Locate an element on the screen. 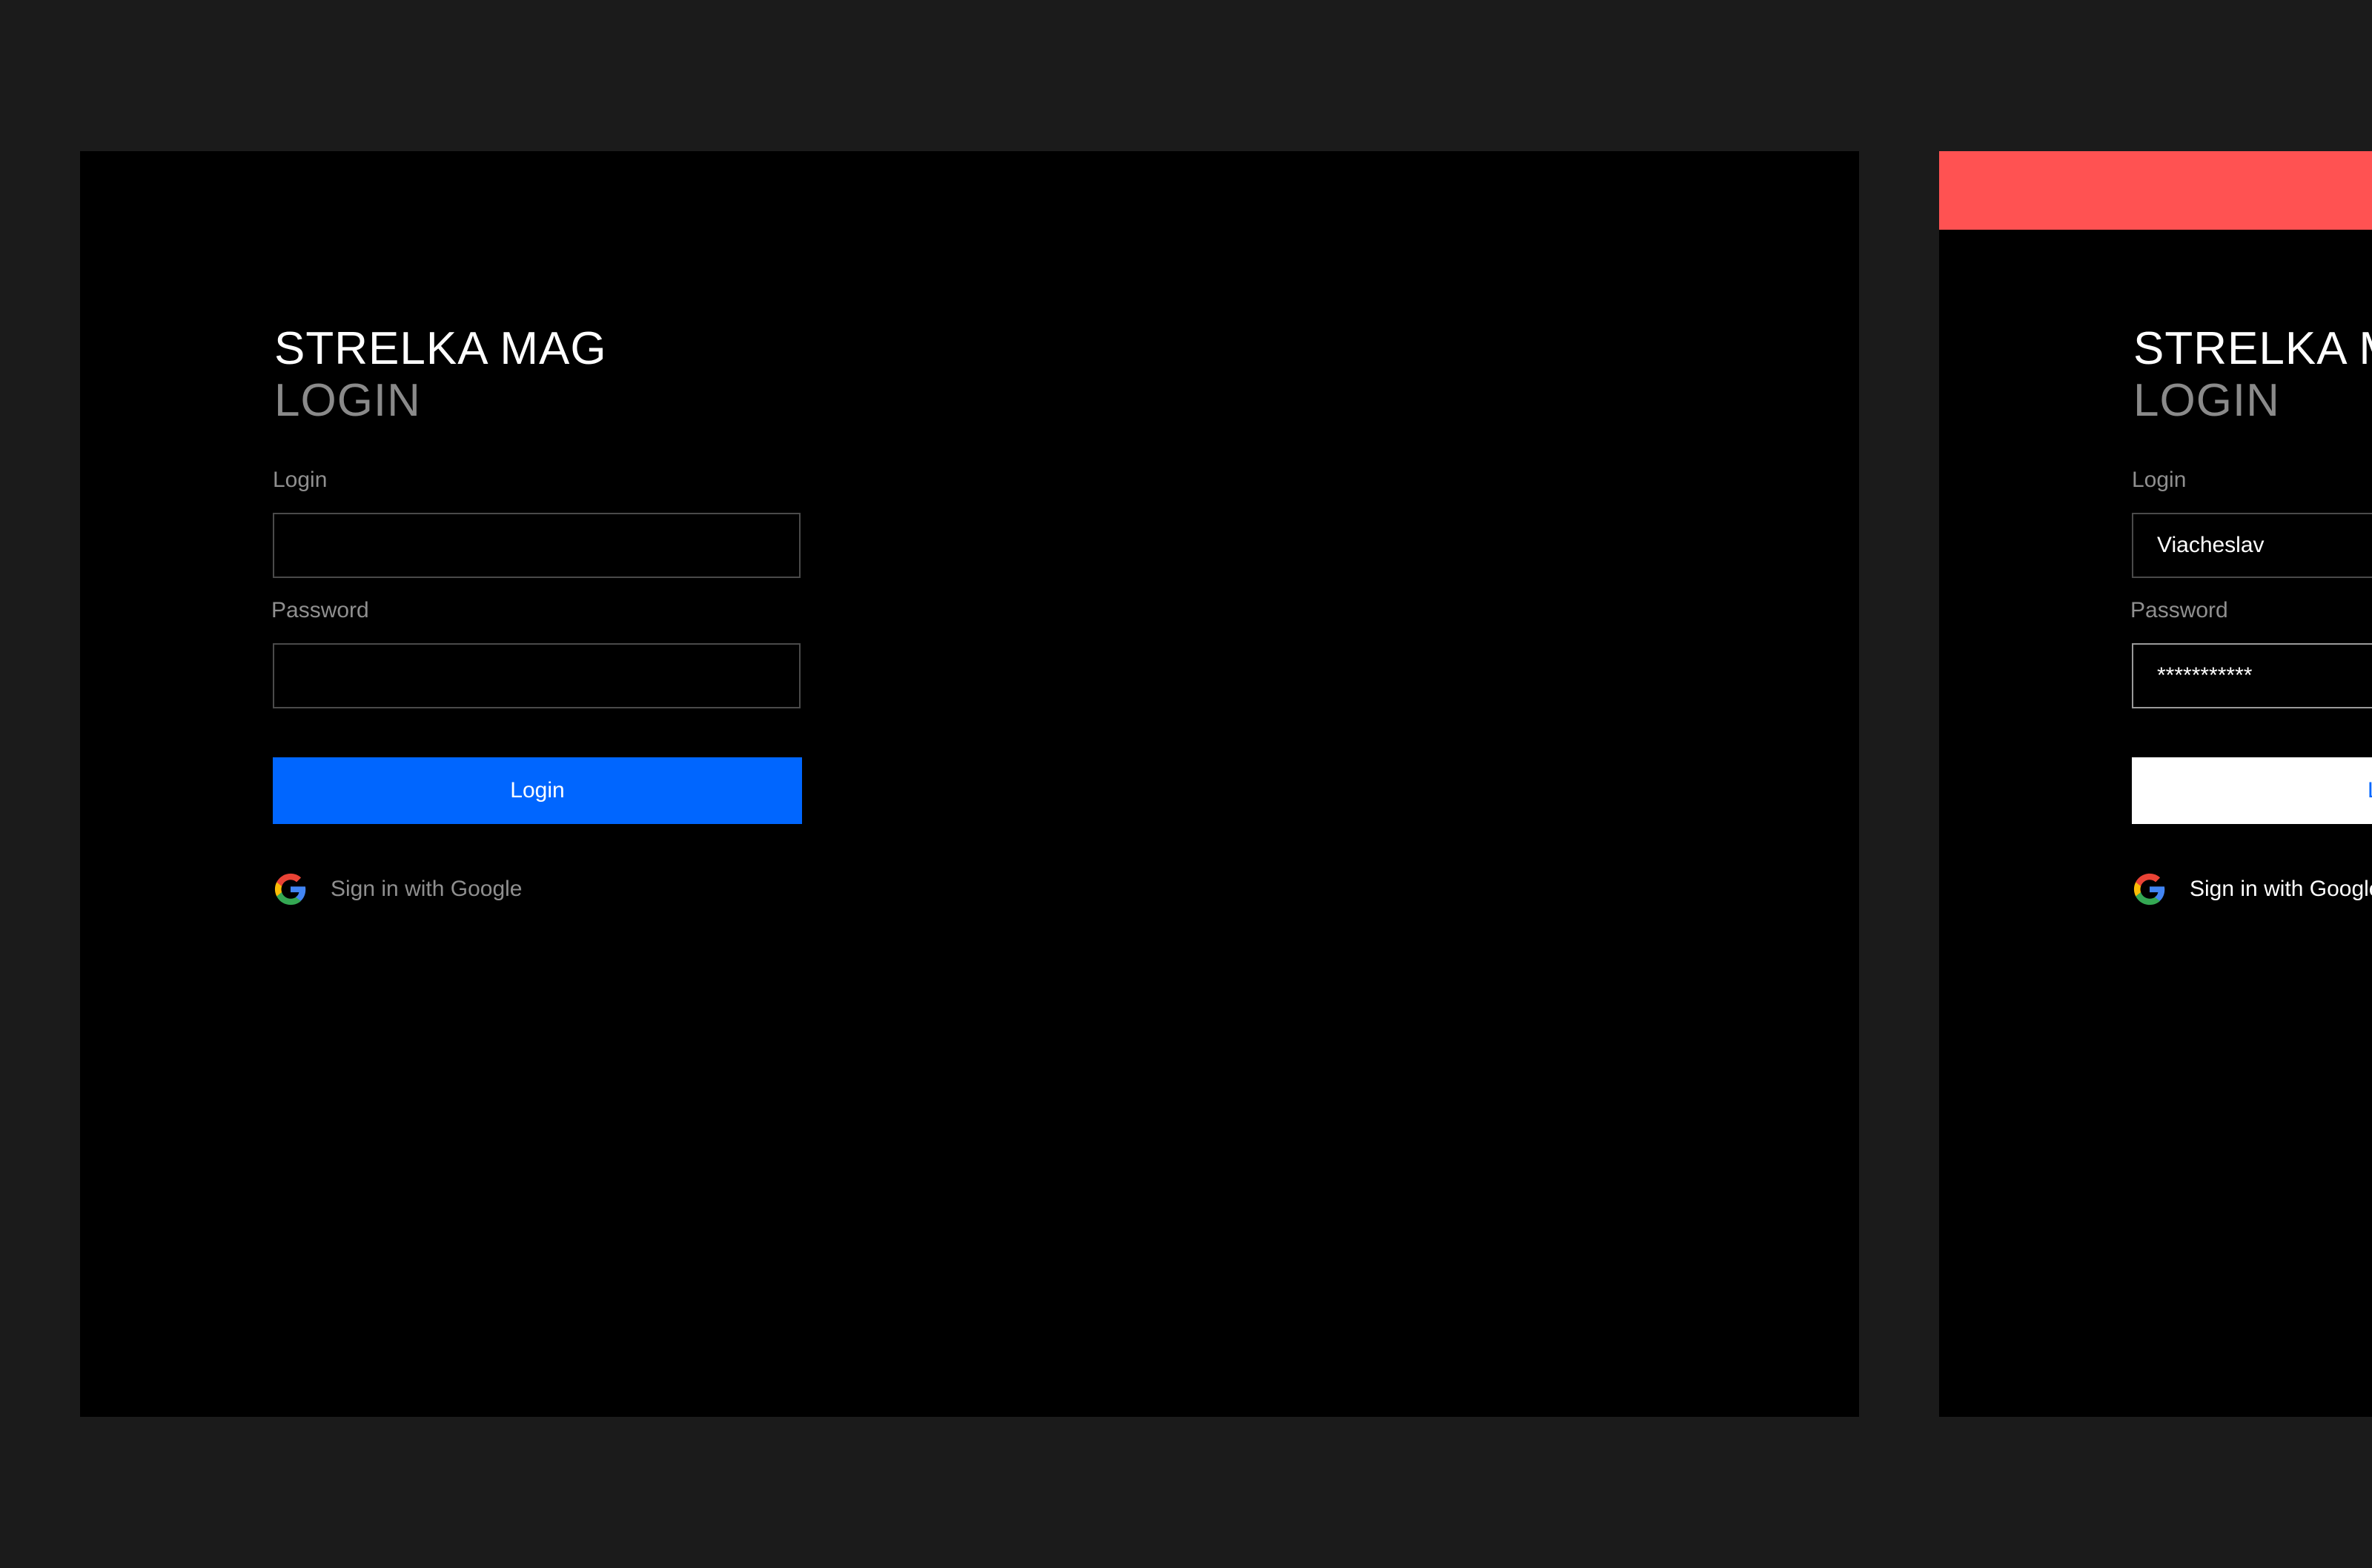 The width and height of the screenshot is (2372, 1568). error-banner is located at coordinates (2155, 190).